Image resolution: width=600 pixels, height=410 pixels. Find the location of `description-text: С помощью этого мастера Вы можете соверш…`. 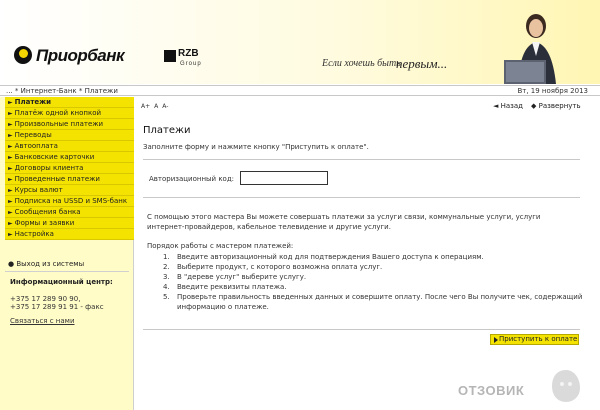

description-text: С помощью этого мастера Вы можете соверш… is located at coordinates (344, 222).